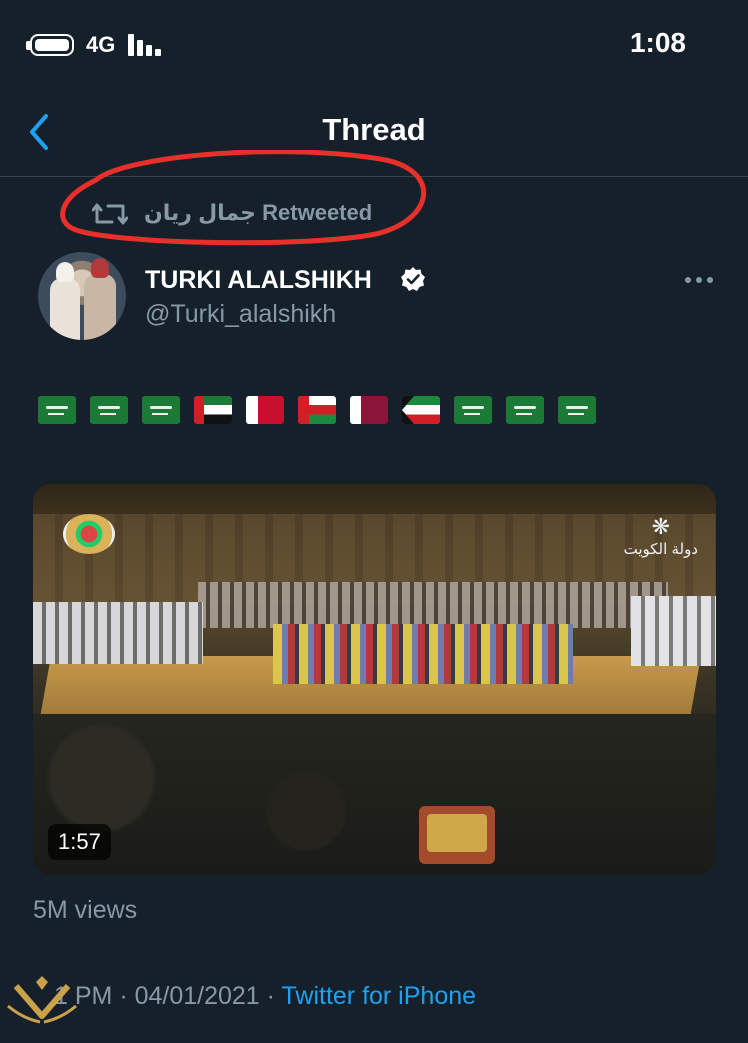 This screenshot has width=748, height=1043. Describe the element at coordinates (421, 410) in the screenshot. I see `kuwait-flag-icon` at that location.